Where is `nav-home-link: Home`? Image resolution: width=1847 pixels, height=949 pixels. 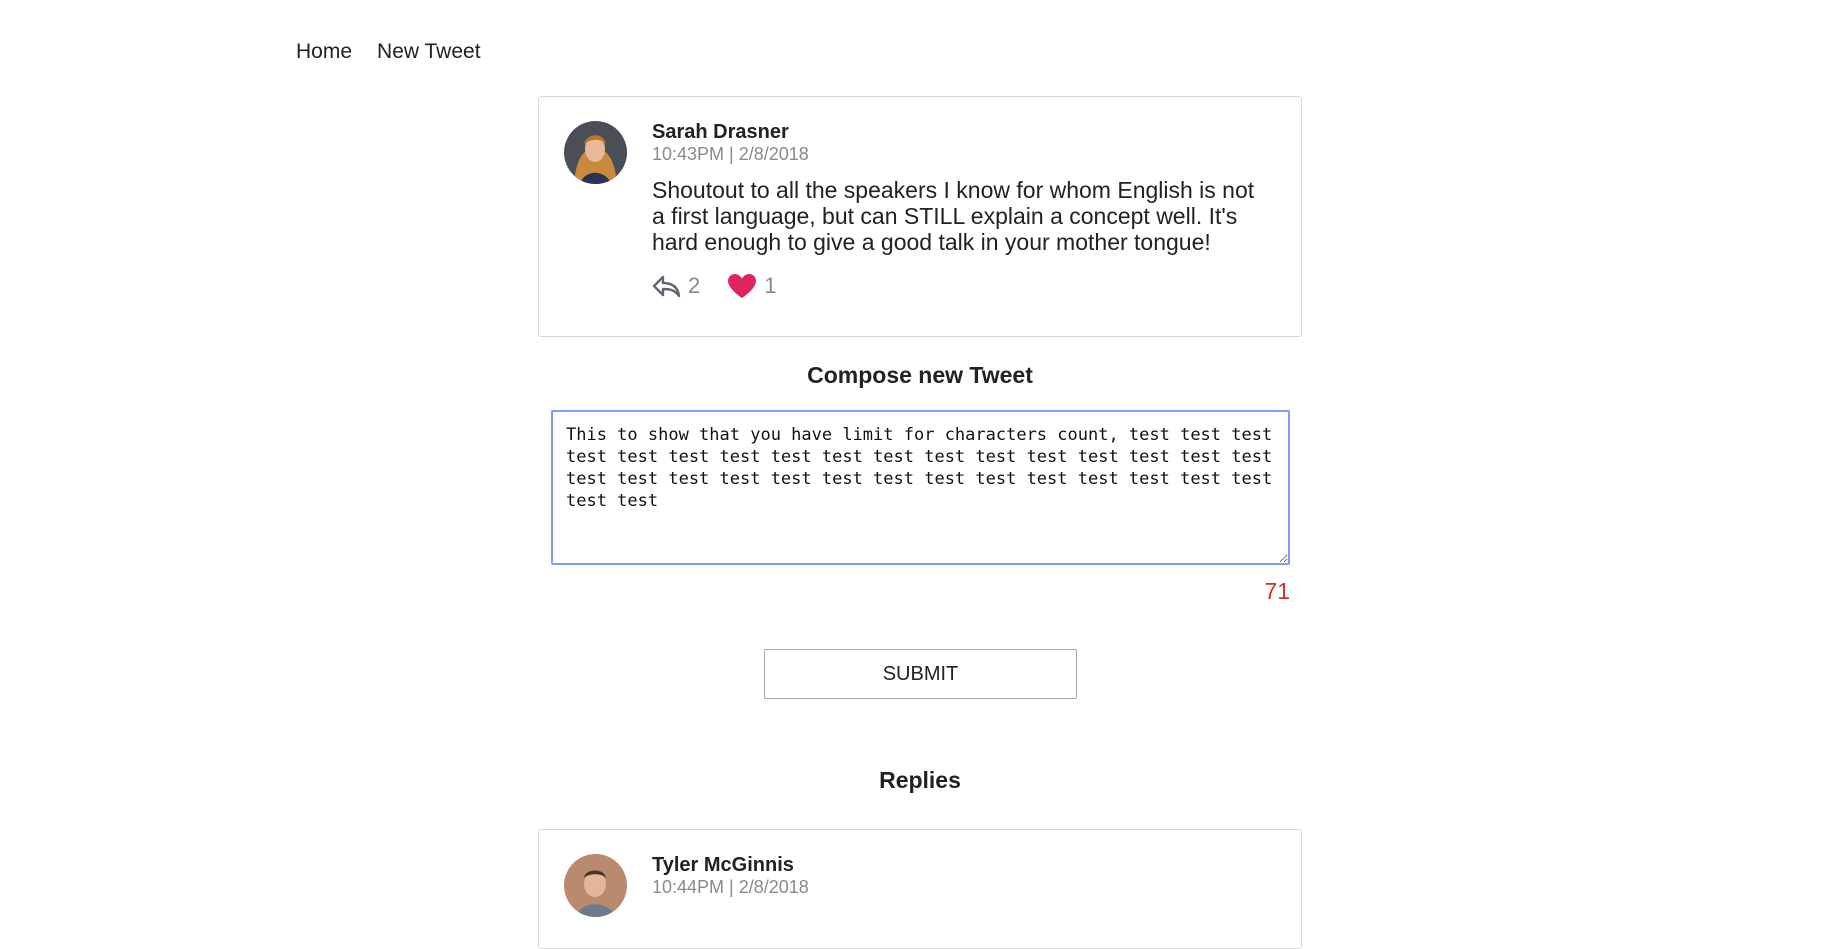 nav-home-link: Home is located at coordinates (324, 52).